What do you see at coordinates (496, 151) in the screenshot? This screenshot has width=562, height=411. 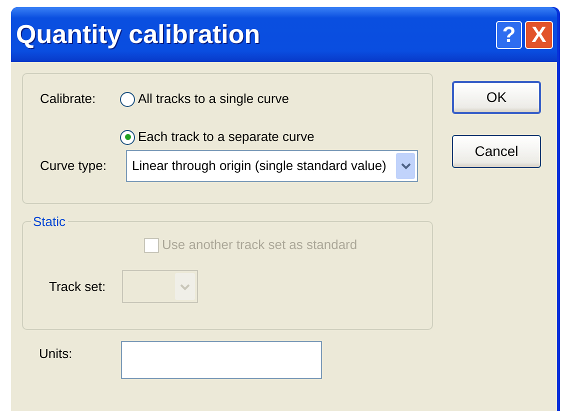 I see `cancel-button: Cancel` at bounding box center [496, 151].